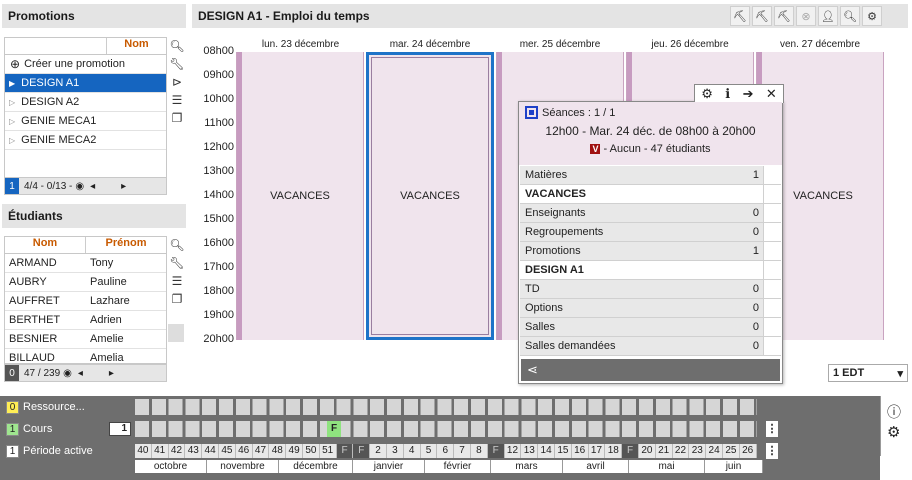  What do you see at coordinates (828, 16) in the screenshot?
I see `user-icon: 👤︎` at bounding box center [828, 16].